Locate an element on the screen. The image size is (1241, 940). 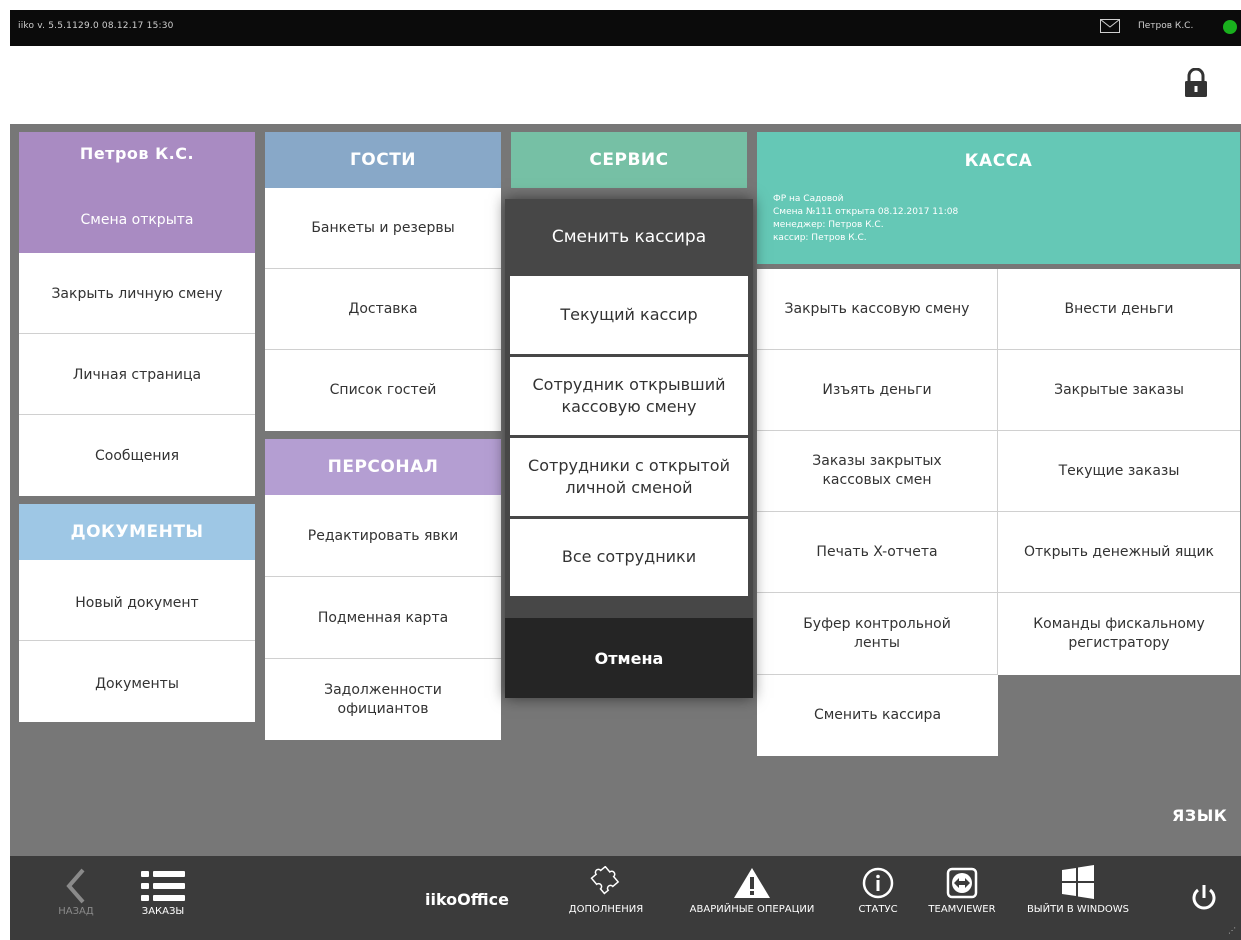
puzzle-icon is located at coordinates (605, 880).